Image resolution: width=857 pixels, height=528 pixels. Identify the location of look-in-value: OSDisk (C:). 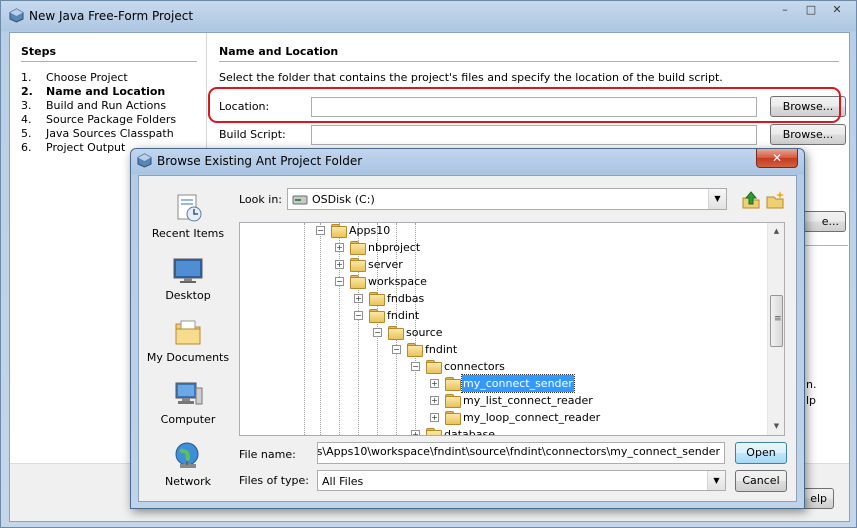
(343, 199).